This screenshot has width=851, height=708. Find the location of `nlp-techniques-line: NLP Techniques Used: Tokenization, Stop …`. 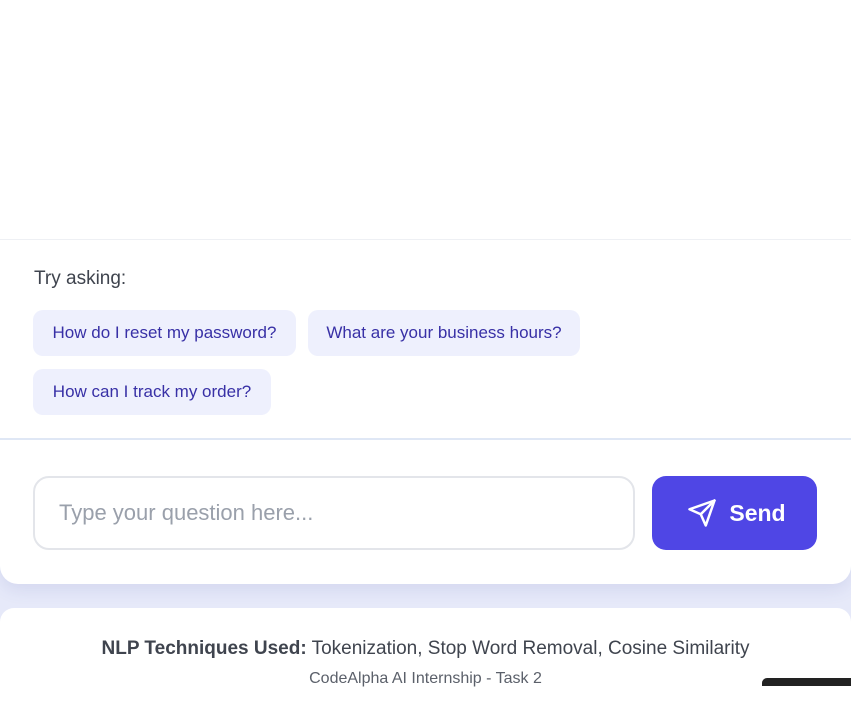

nlp-techniques-line: NLP Techniques Used: Tokenization, Stop … is located at coordinates (425, 649).